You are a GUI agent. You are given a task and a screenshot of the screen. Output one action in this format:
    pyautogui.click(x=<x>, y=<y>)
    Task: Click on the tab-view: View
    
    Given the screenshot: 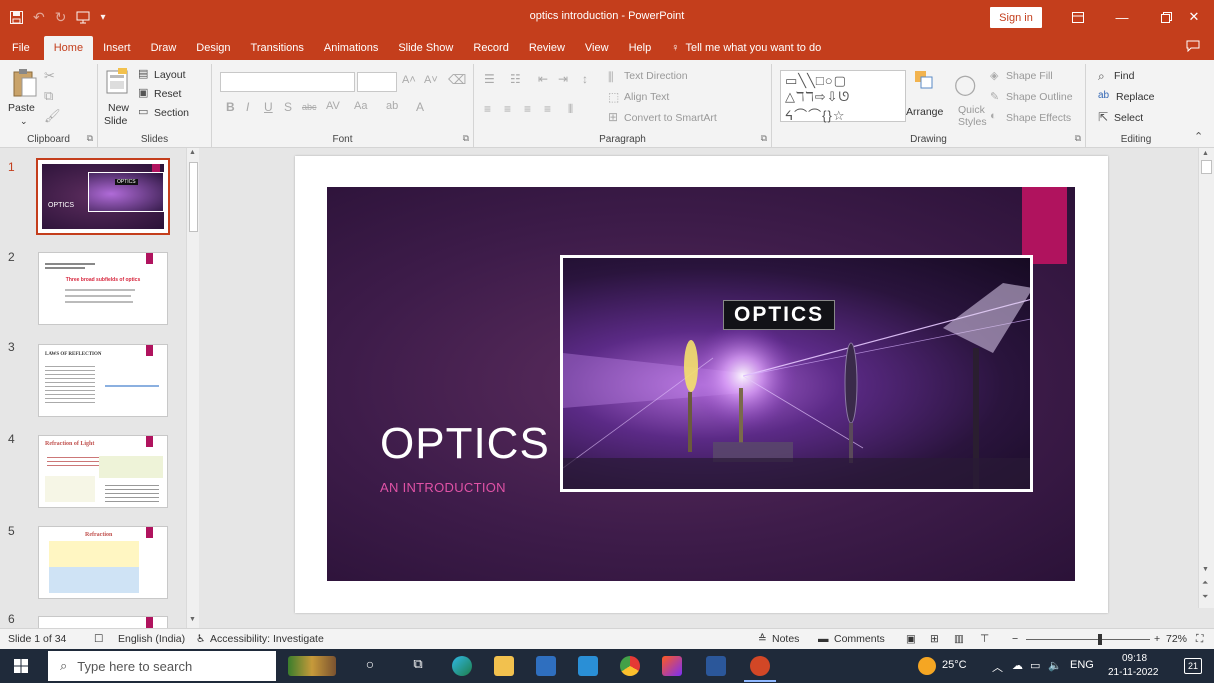 What is the action you would take?
    pyautogui.click(x=597, y=48)
    